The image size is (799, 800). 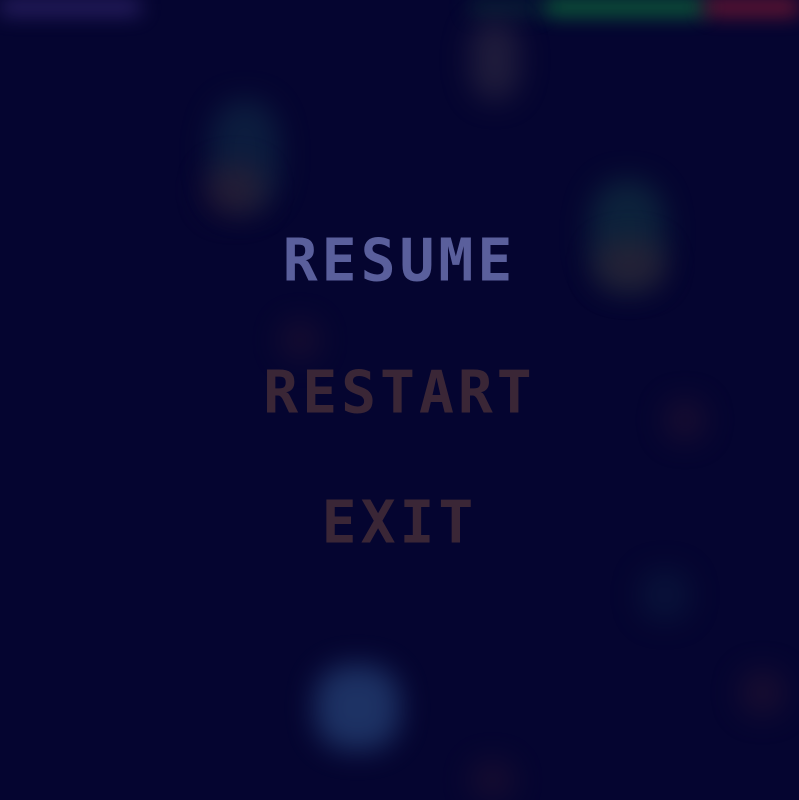 I want to click on restart-button: RESTART, so click(x=399, y=391).